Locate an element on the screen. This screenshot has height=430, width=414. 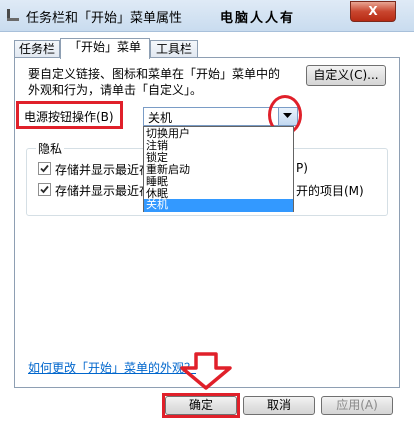
privacy-option-items-suffix: 开的项目(M) is located at coordinates (330, 191).